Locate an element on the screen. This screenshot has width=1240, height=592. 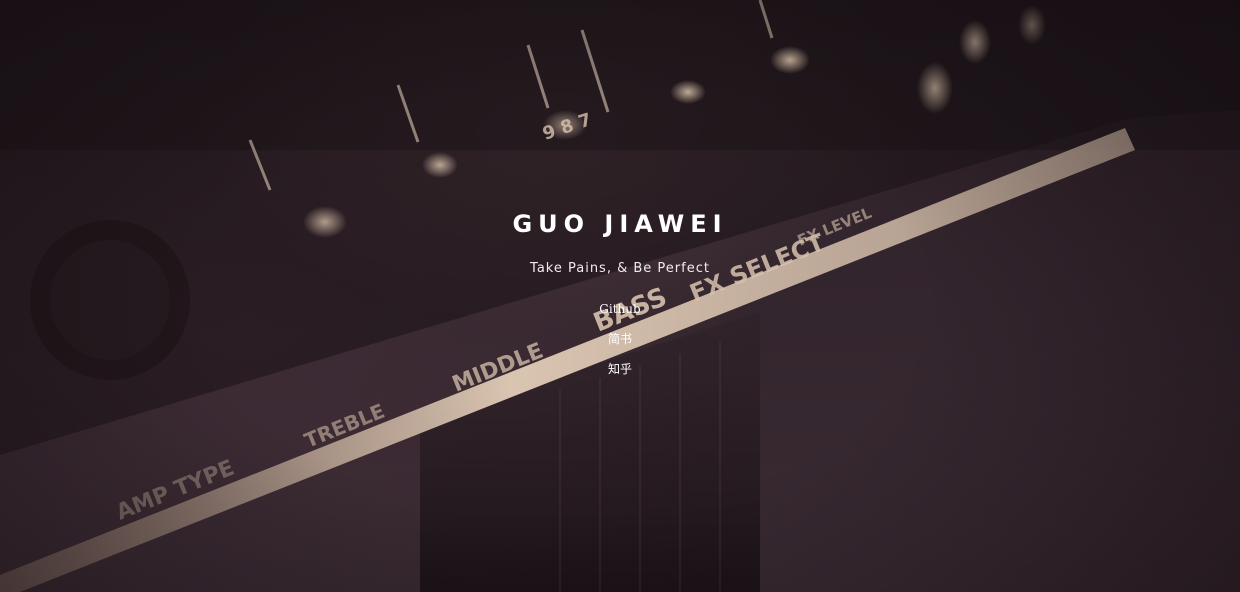
site-tagline: Take Pains, & Be Perfect is located at coordinates (620, 268).